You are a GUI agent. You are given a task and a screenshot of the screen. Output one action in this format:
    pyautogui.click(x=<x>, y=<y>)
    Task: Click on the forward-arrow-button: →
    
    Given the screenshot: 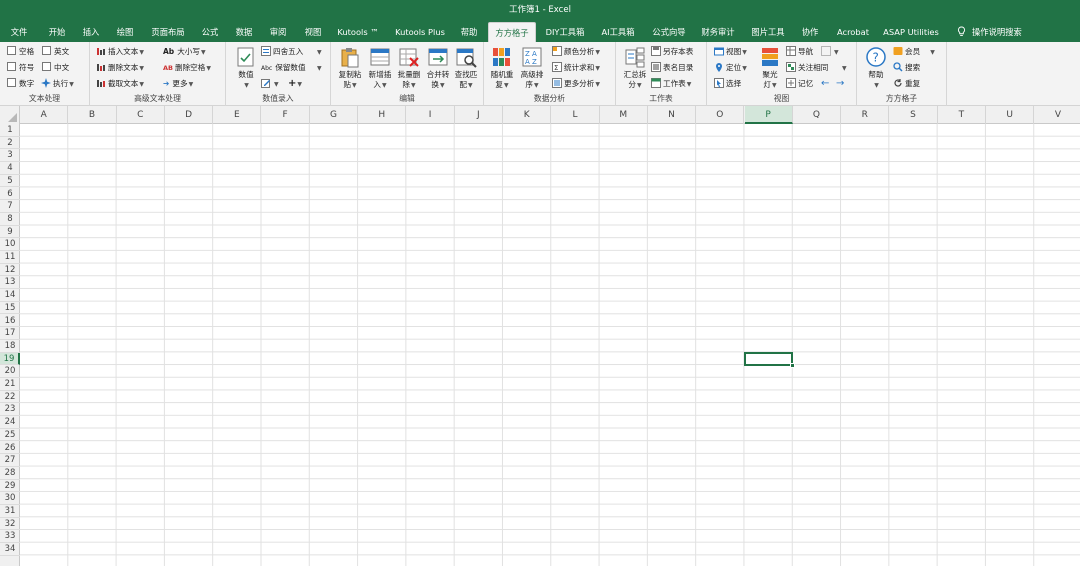 What is the action you would take?
    pyautogui.click(x=840, y=84)
    